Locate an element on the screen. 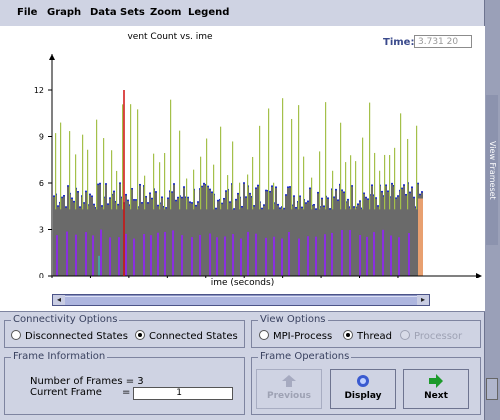  view-frameset-tab: View Frameset is located at coordinates (492, 170).